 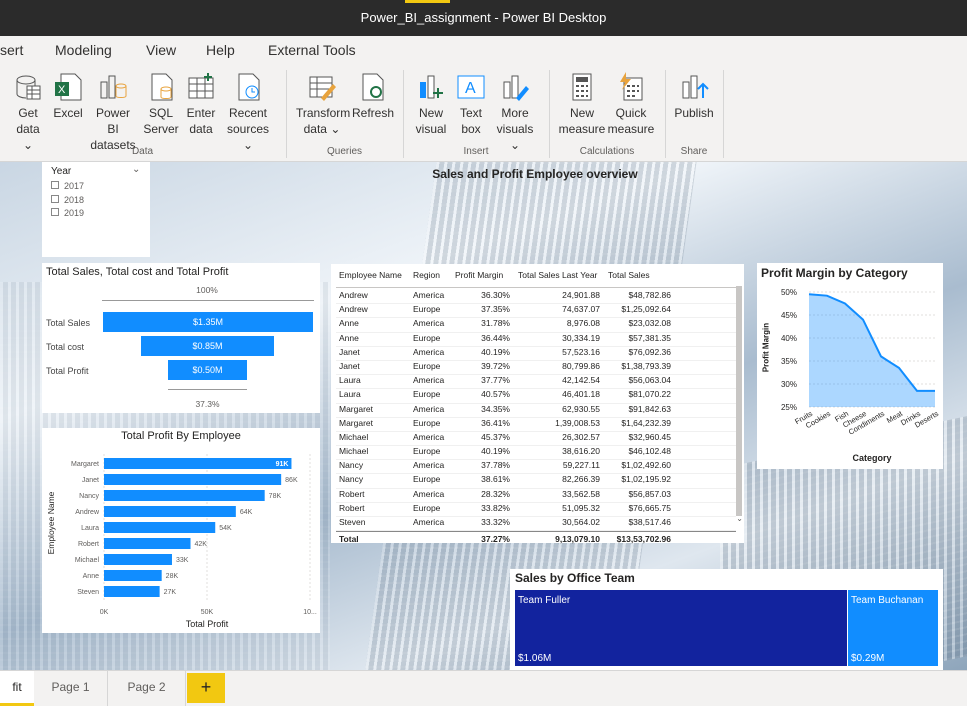 What do you see at coordinates (206, 688) in the screenshot?
I see `add-page-button: +` at bounding box center [206, 688].